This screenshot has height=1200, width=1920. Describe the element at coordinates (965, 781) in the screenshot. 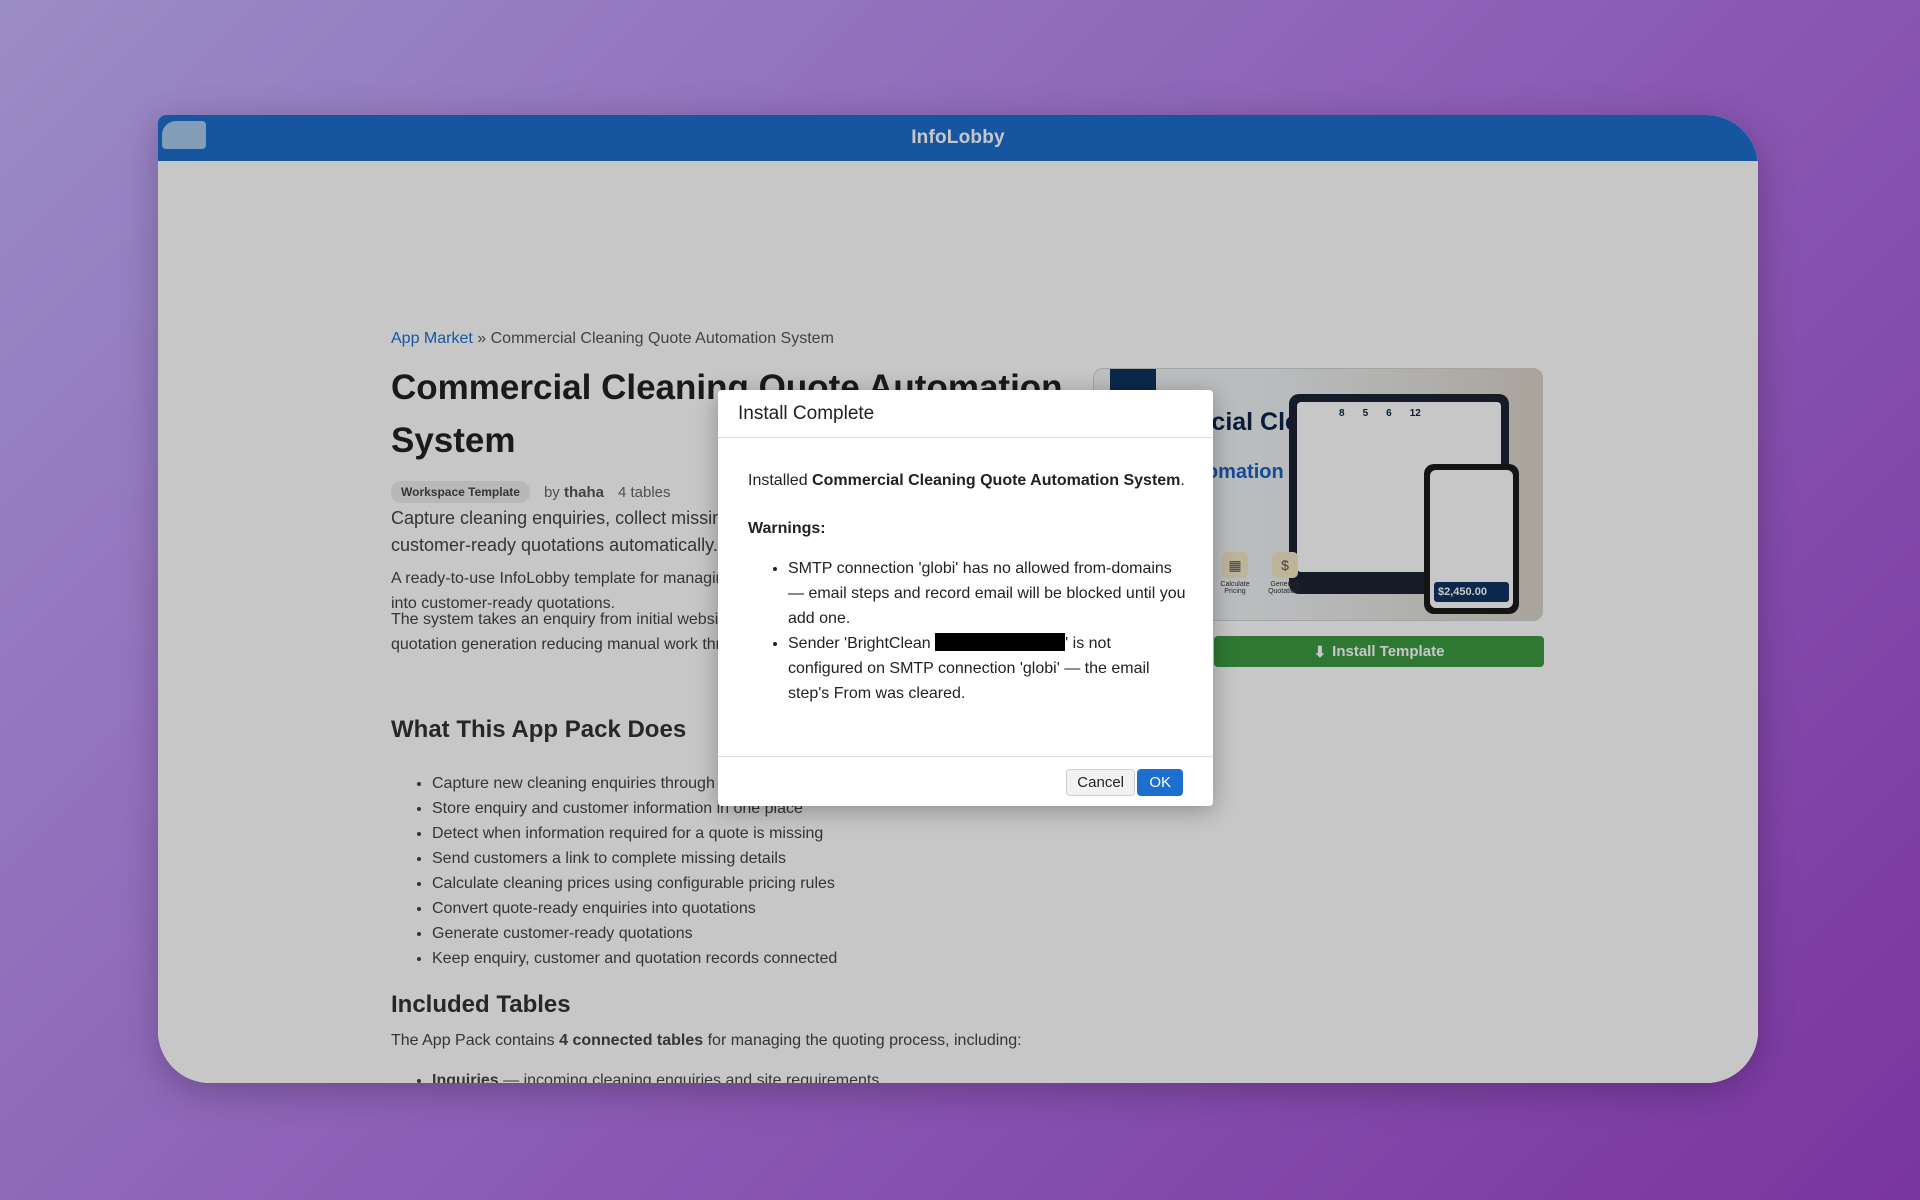

I see `dialog-footer: Cancel OK` at that location.